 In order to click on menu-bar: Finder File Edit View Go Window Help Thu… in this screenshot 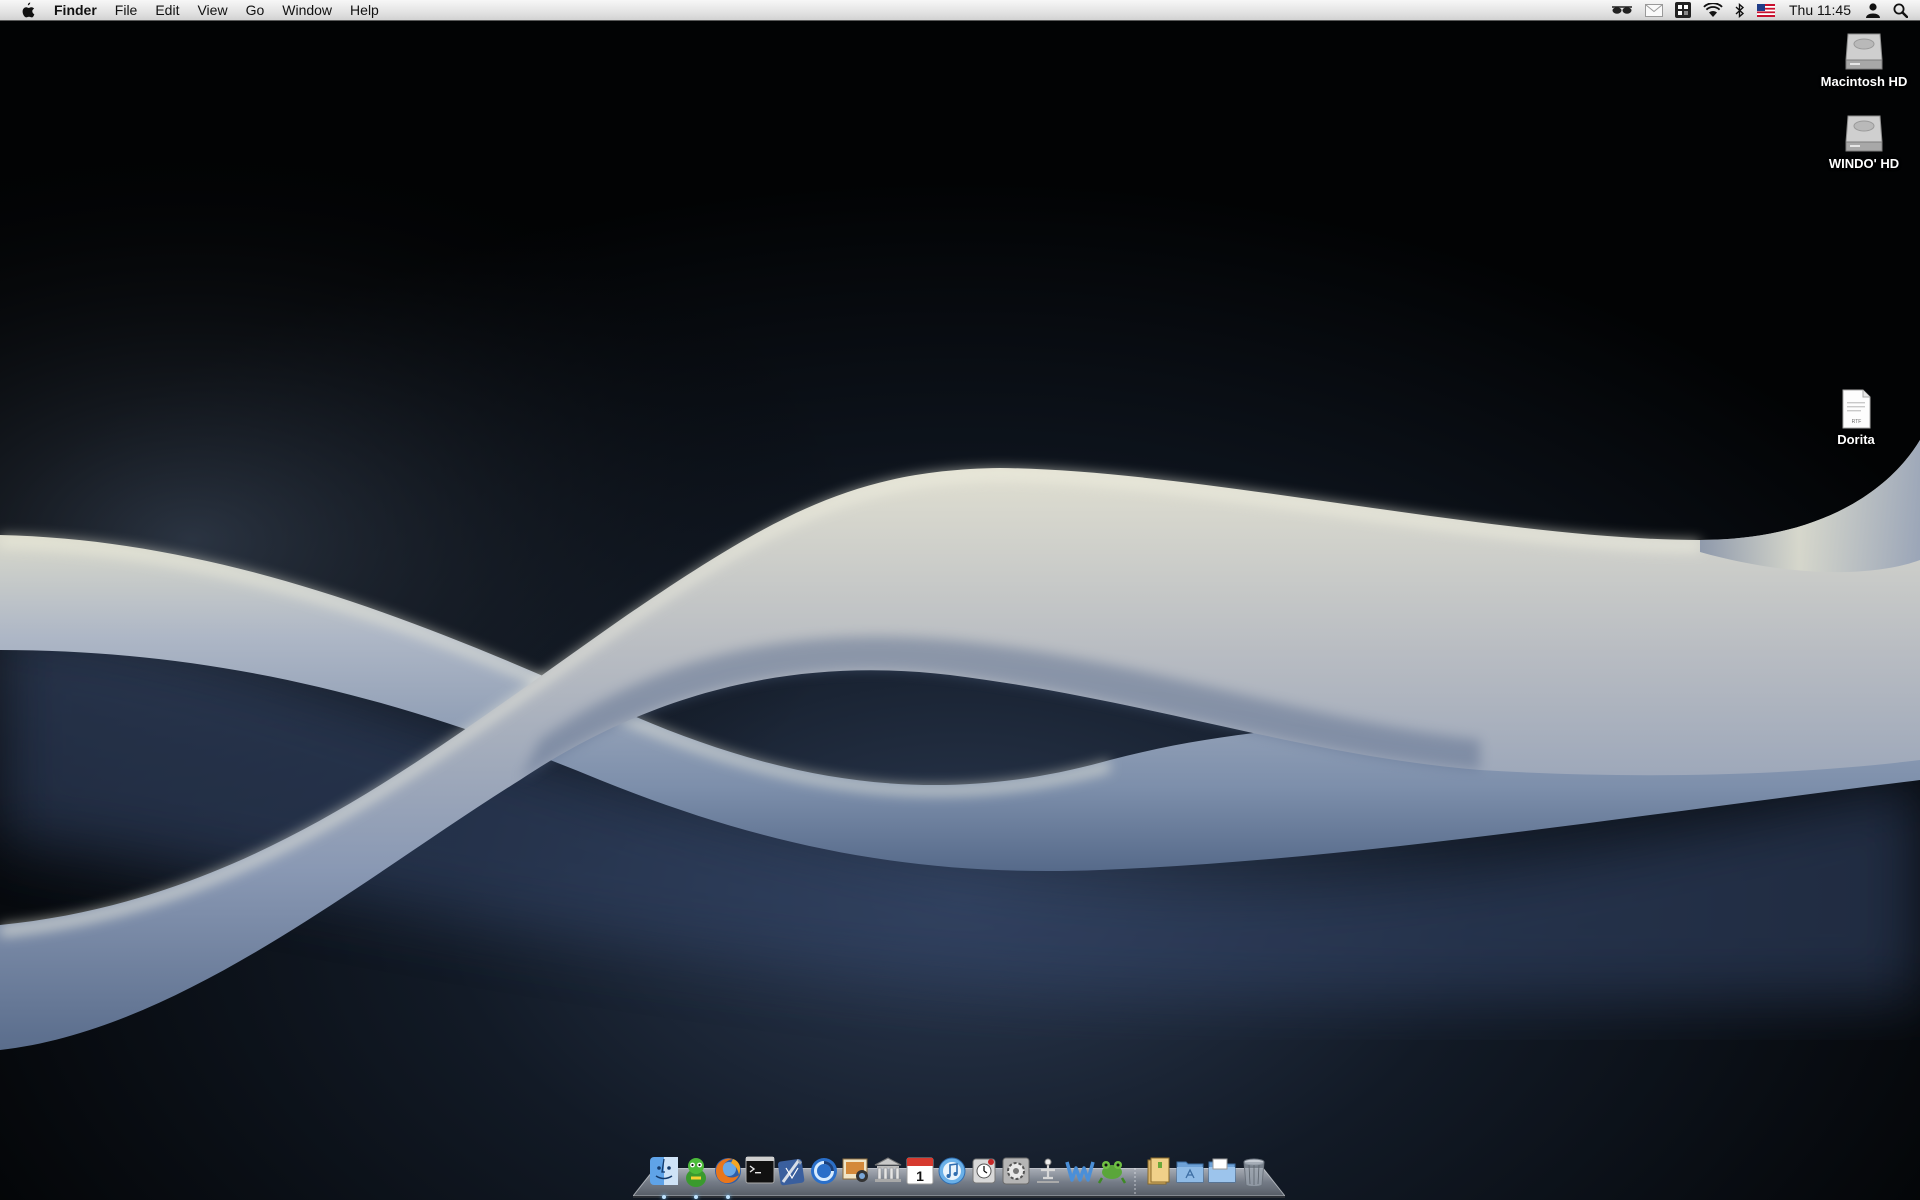, I will do `click(960, 10)`.